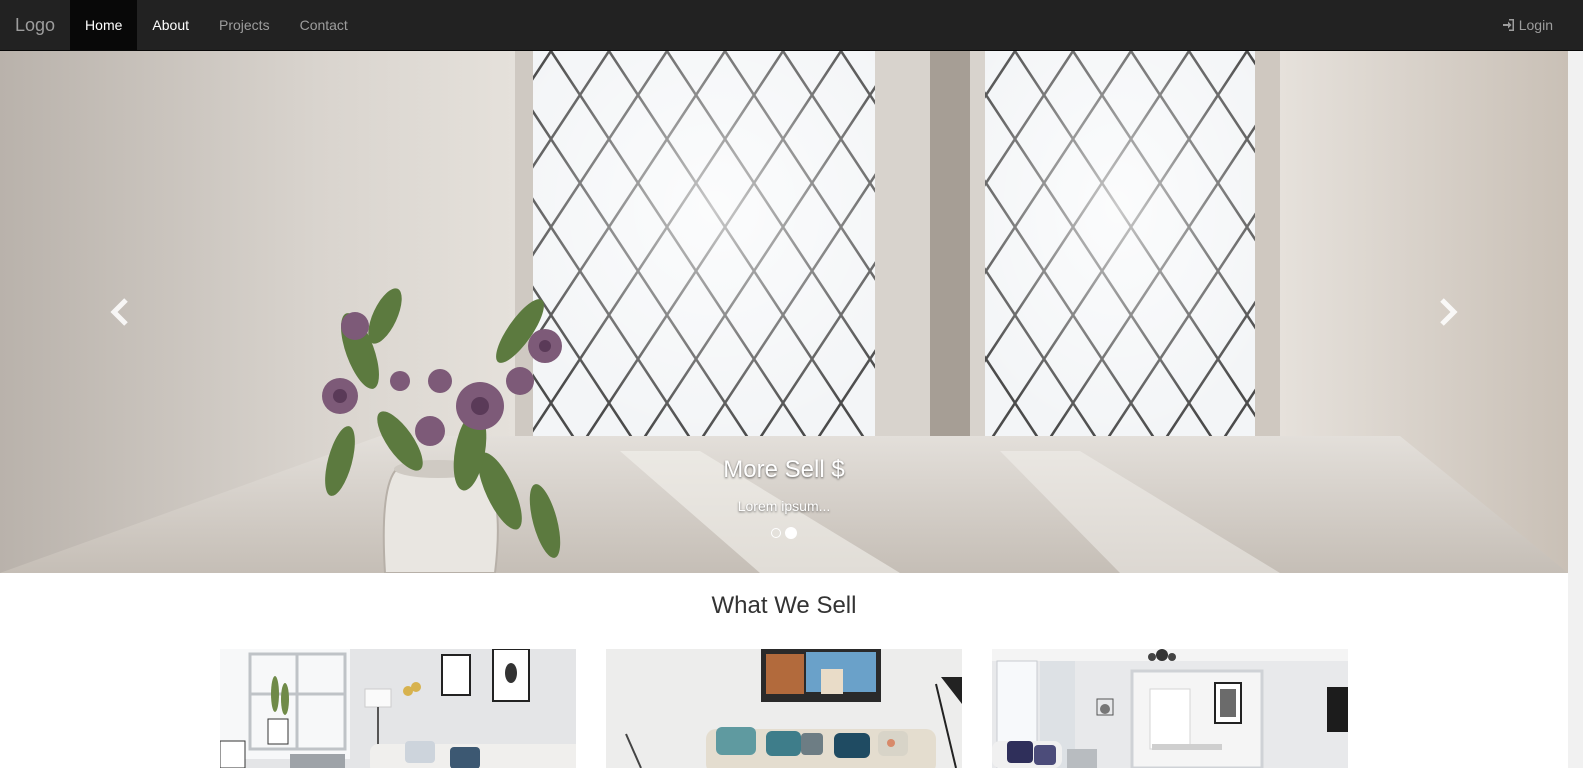 This screenshot has height=768, width=1583. Describe the element at coordinates (104, 25) in the screenshot. I see `nav-item-home: Home` at that location.